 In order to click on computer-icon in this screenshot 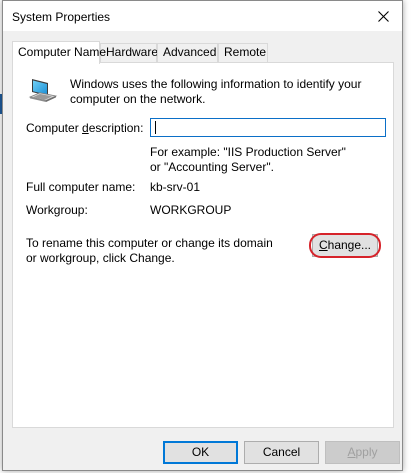, I will do `click(43, 90)`.